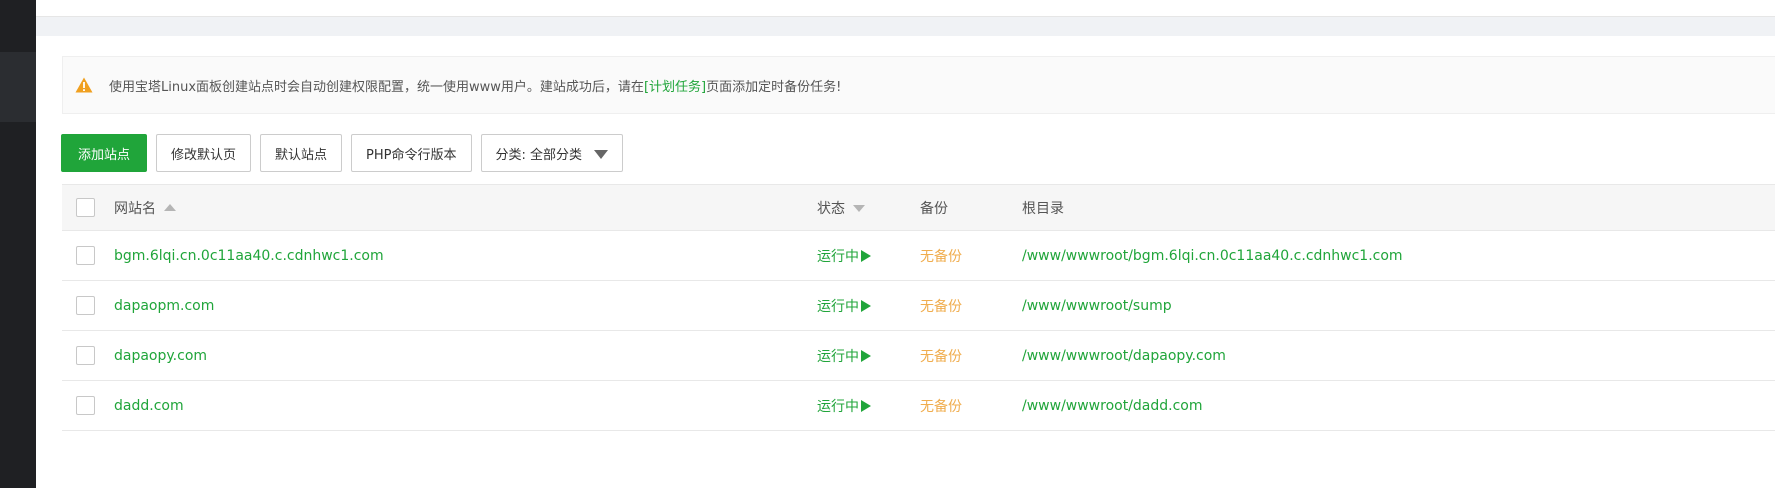  Describe the element at coordinates (552, 153) in the screenshot. I see `category-select: 分类: 全部分类` at that location.